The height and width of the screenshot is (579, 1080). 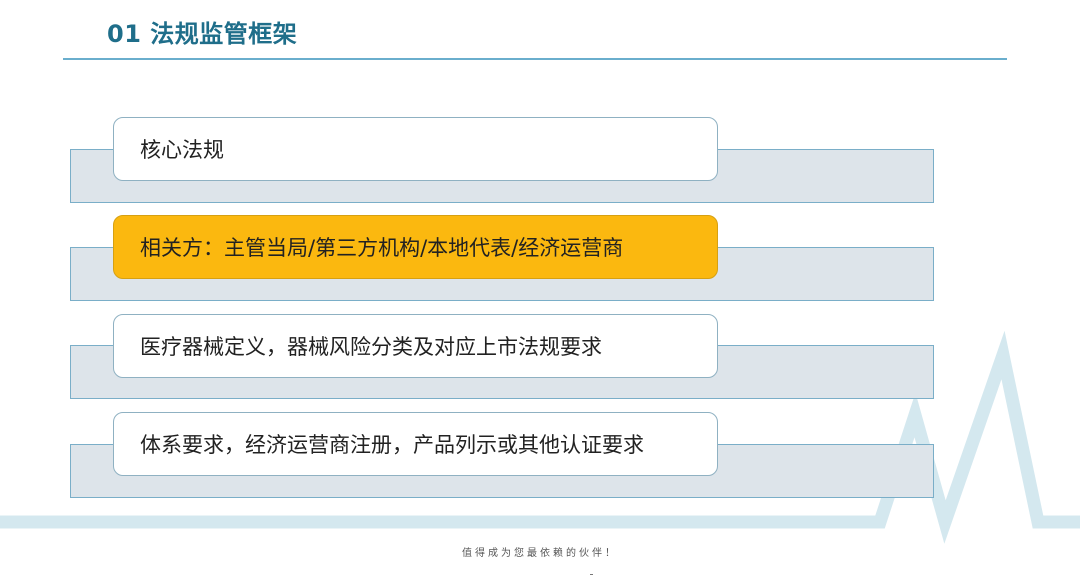 What do you see at coordinates (415, 149) in the screenshot?
I see `framework-item-core-regulations: 核心法规` at bounding box center [415, 149].